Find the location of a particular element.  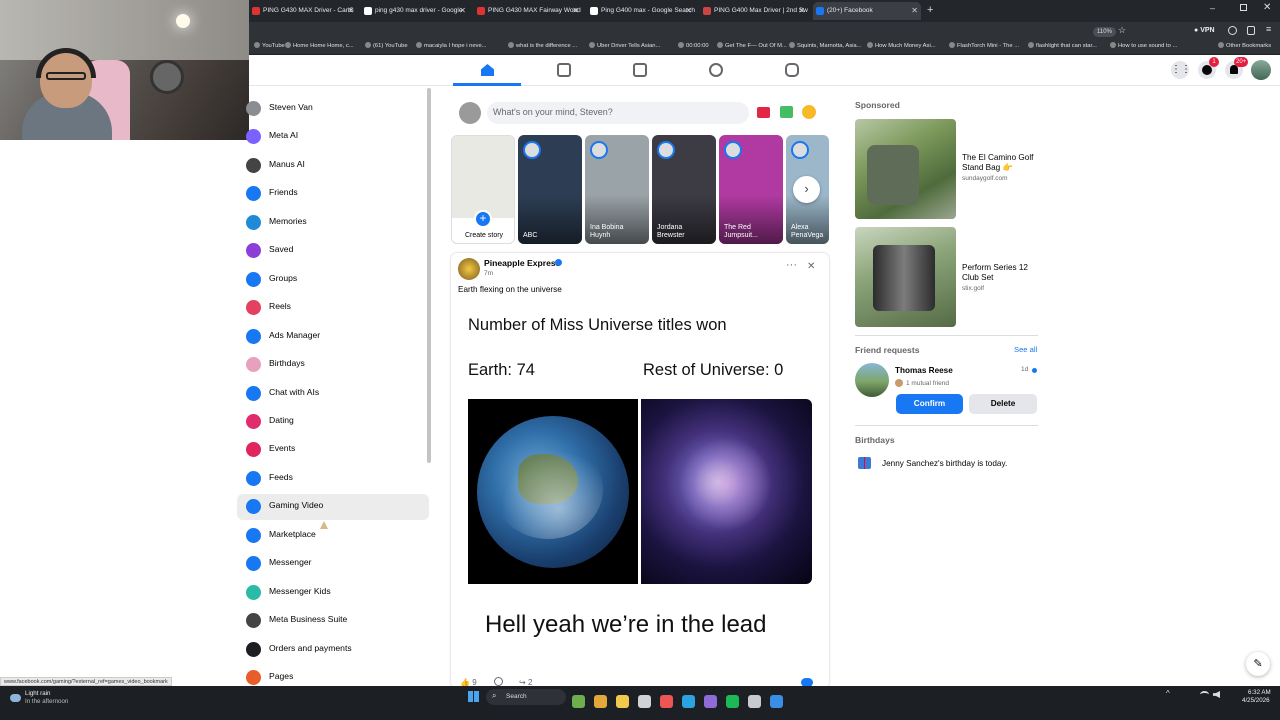

mutual-friends: 1 mutual friend is located at coordinates (927, 383).